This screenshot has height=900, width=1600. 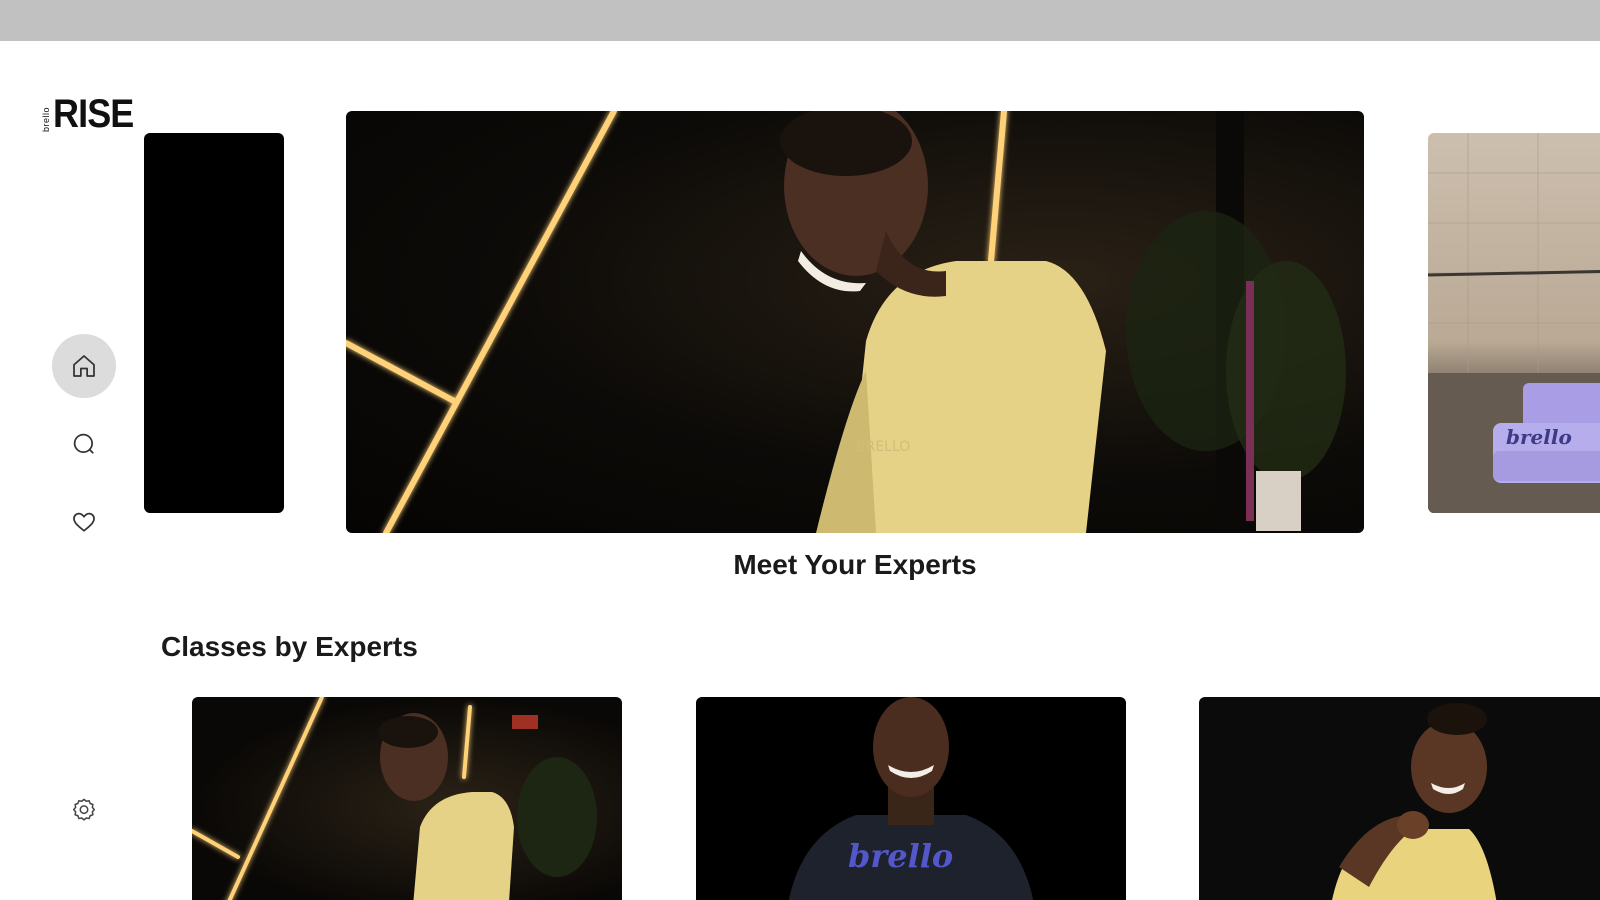 What do you see at coordinates (800, 20) in the screenshot?
I see `system-status-bar` at bounding box center [800, 20].